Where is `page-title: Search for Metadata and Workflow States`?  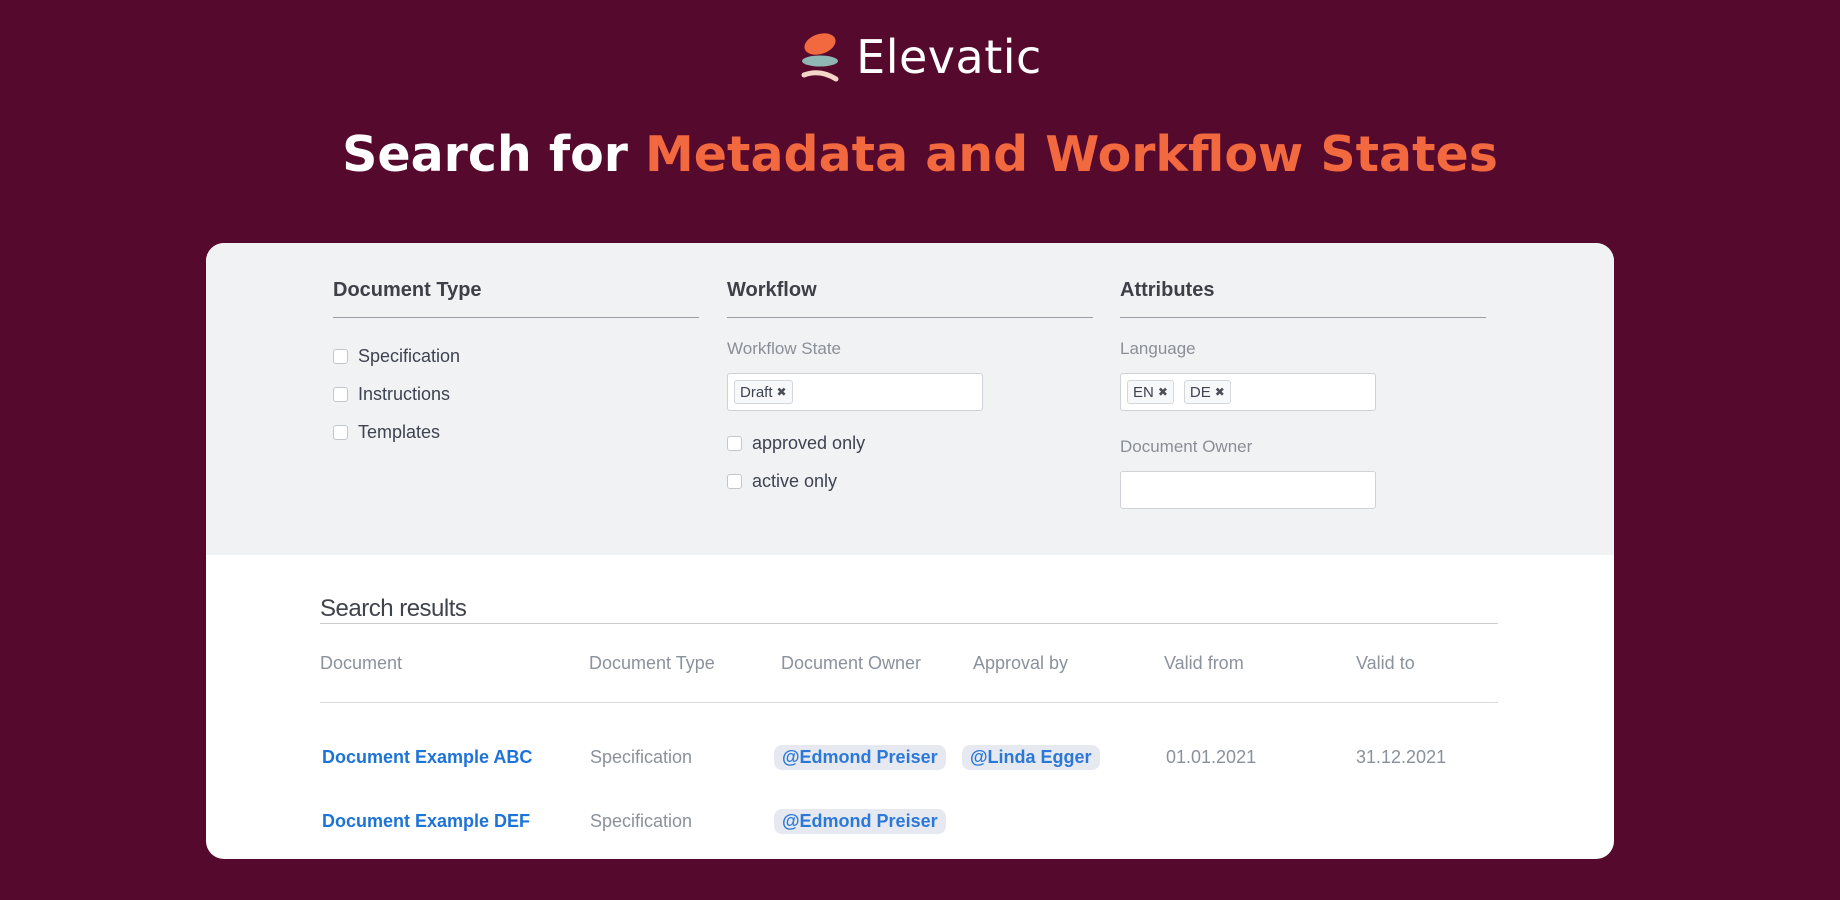 page-title: Search for Metadata and Workflow States is located at coordinates (920, 154).